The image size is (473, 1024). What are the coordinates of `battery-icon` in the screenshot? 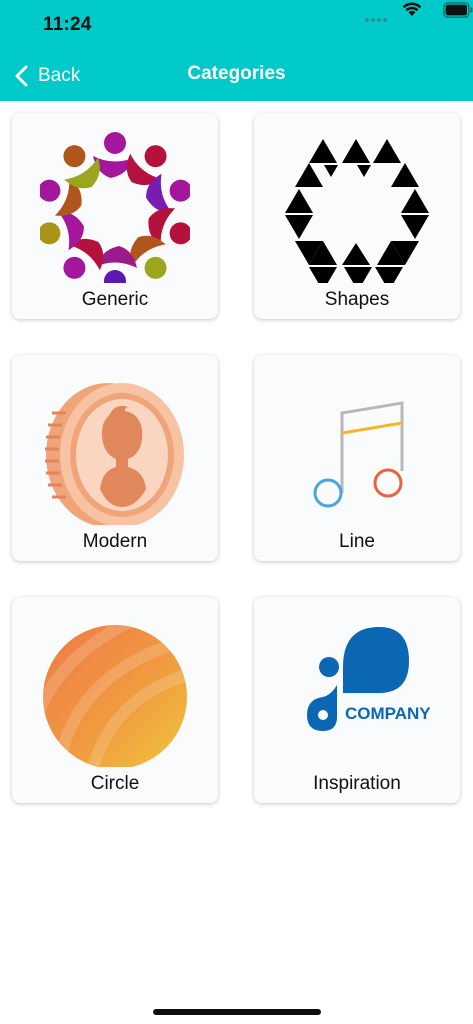 It's located at (458, 10).